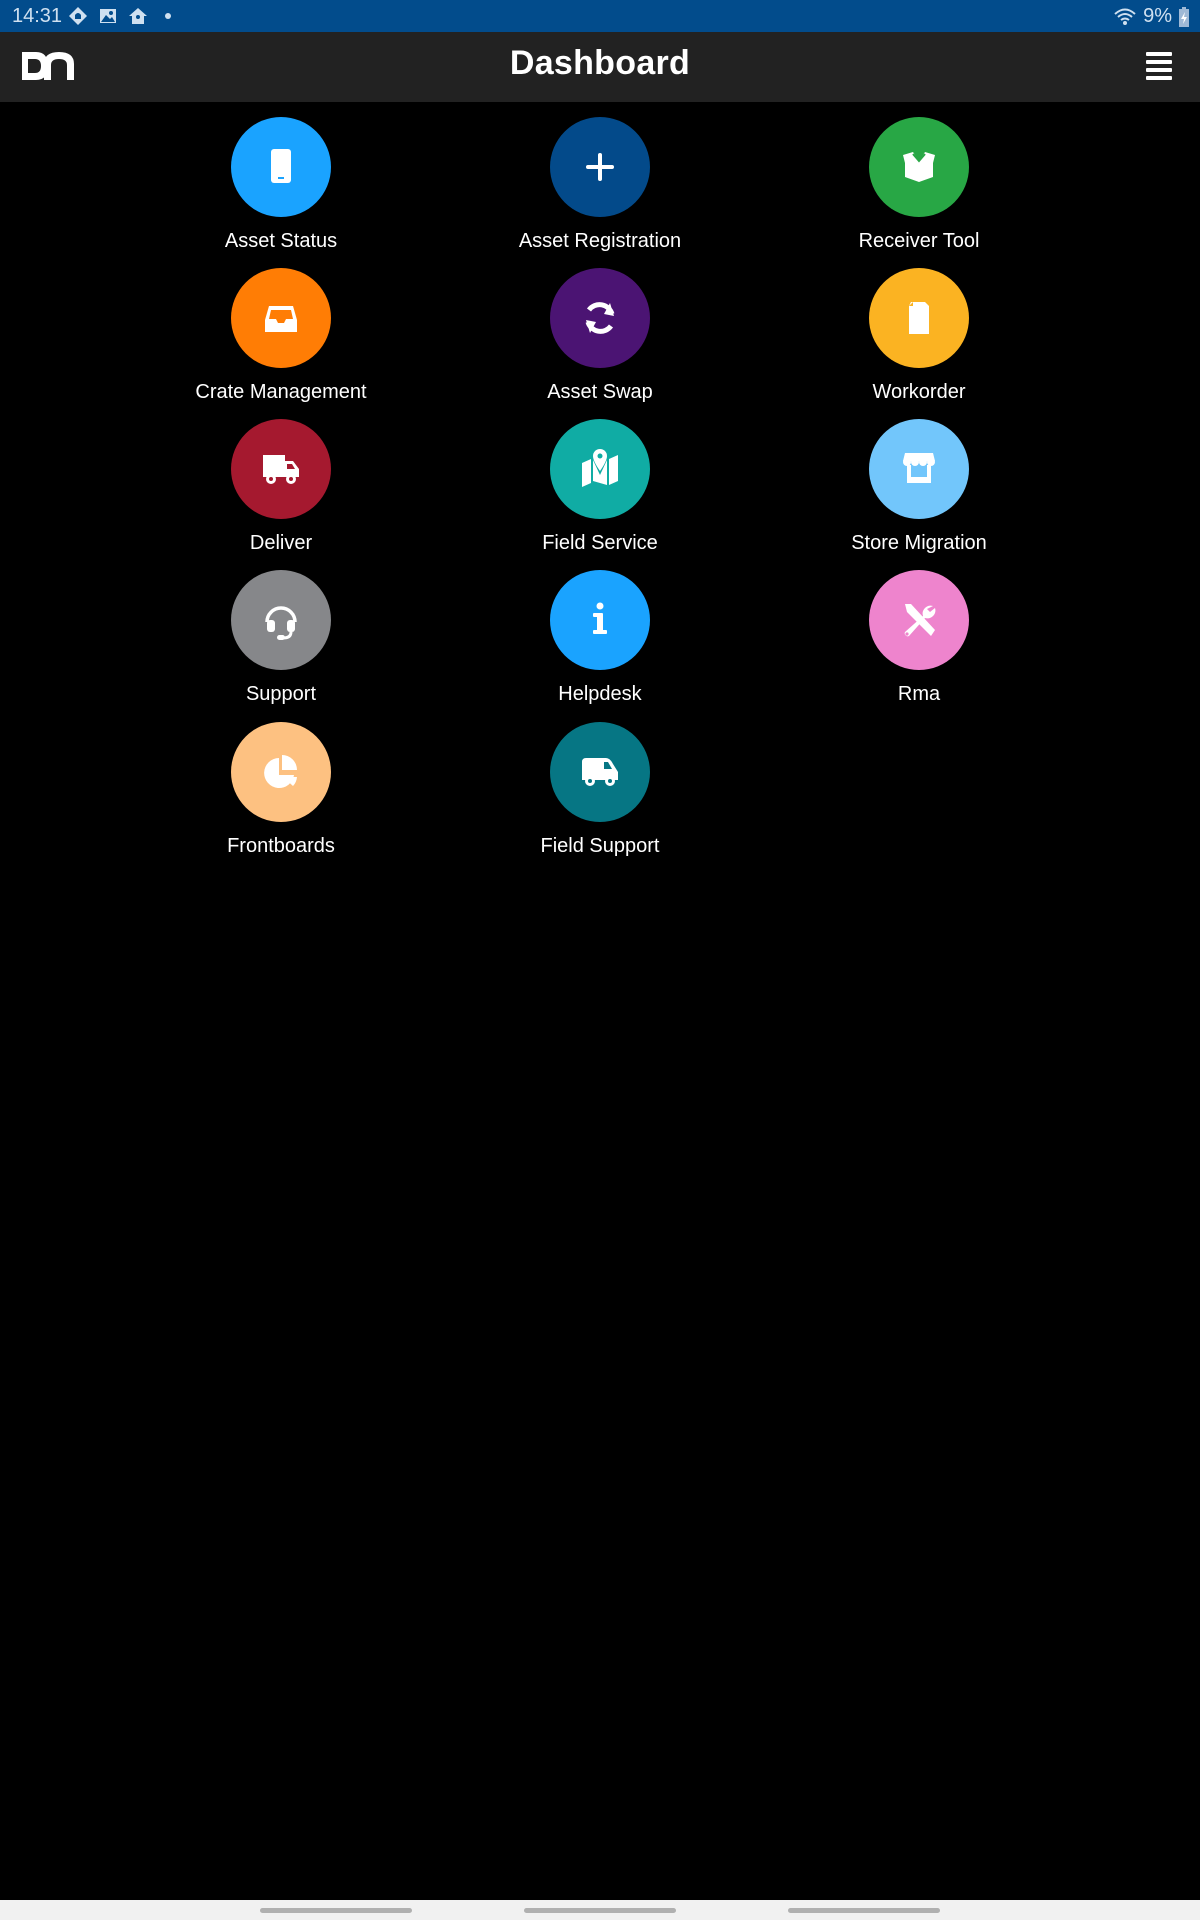  I want to click on van-icon, so click(600, 772).